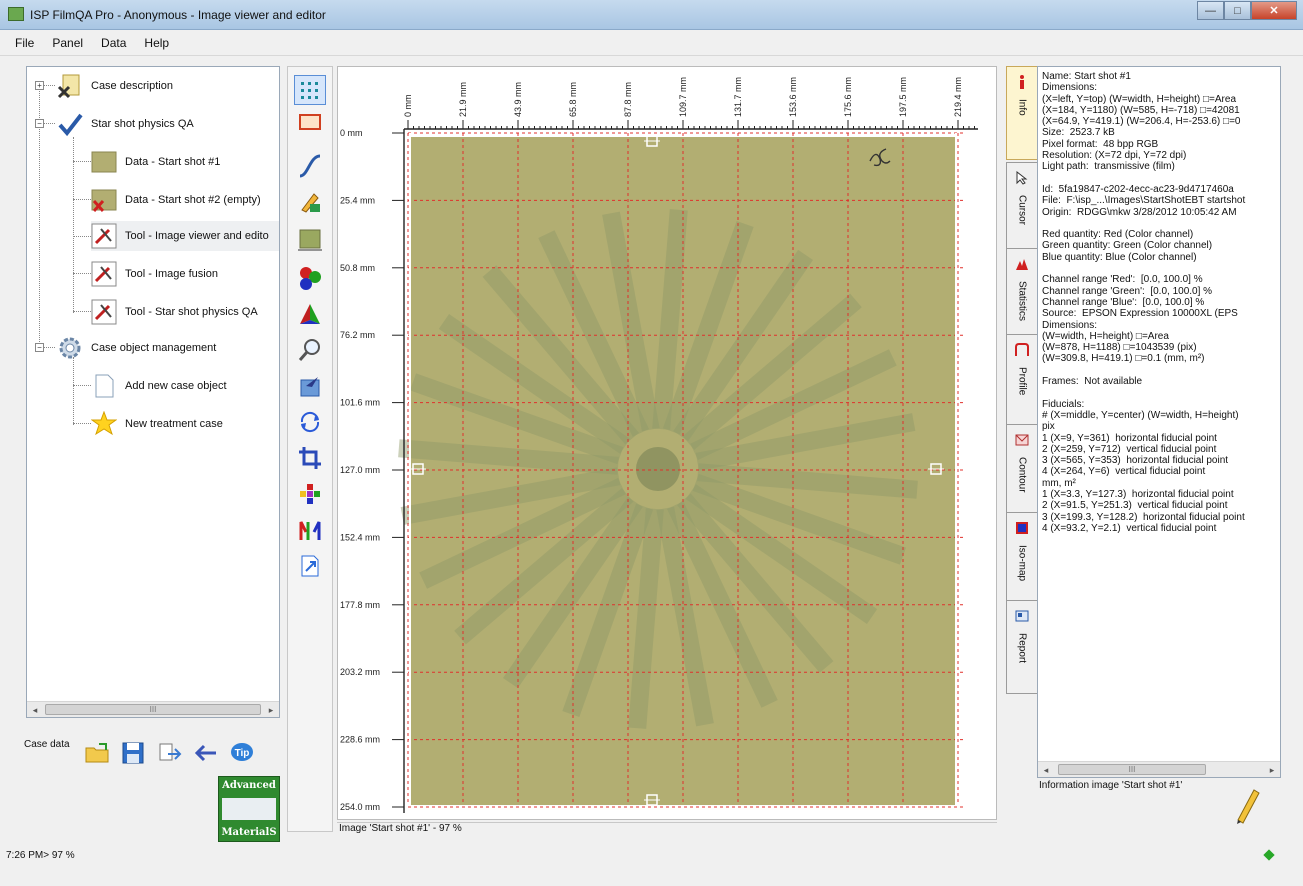 Image resolution: width=1303 pixels, height=886 pixels. Describe the element at coordinates (651, 43) in the screenshot. I see `menu-bar: File Panel Data Help` at that location.